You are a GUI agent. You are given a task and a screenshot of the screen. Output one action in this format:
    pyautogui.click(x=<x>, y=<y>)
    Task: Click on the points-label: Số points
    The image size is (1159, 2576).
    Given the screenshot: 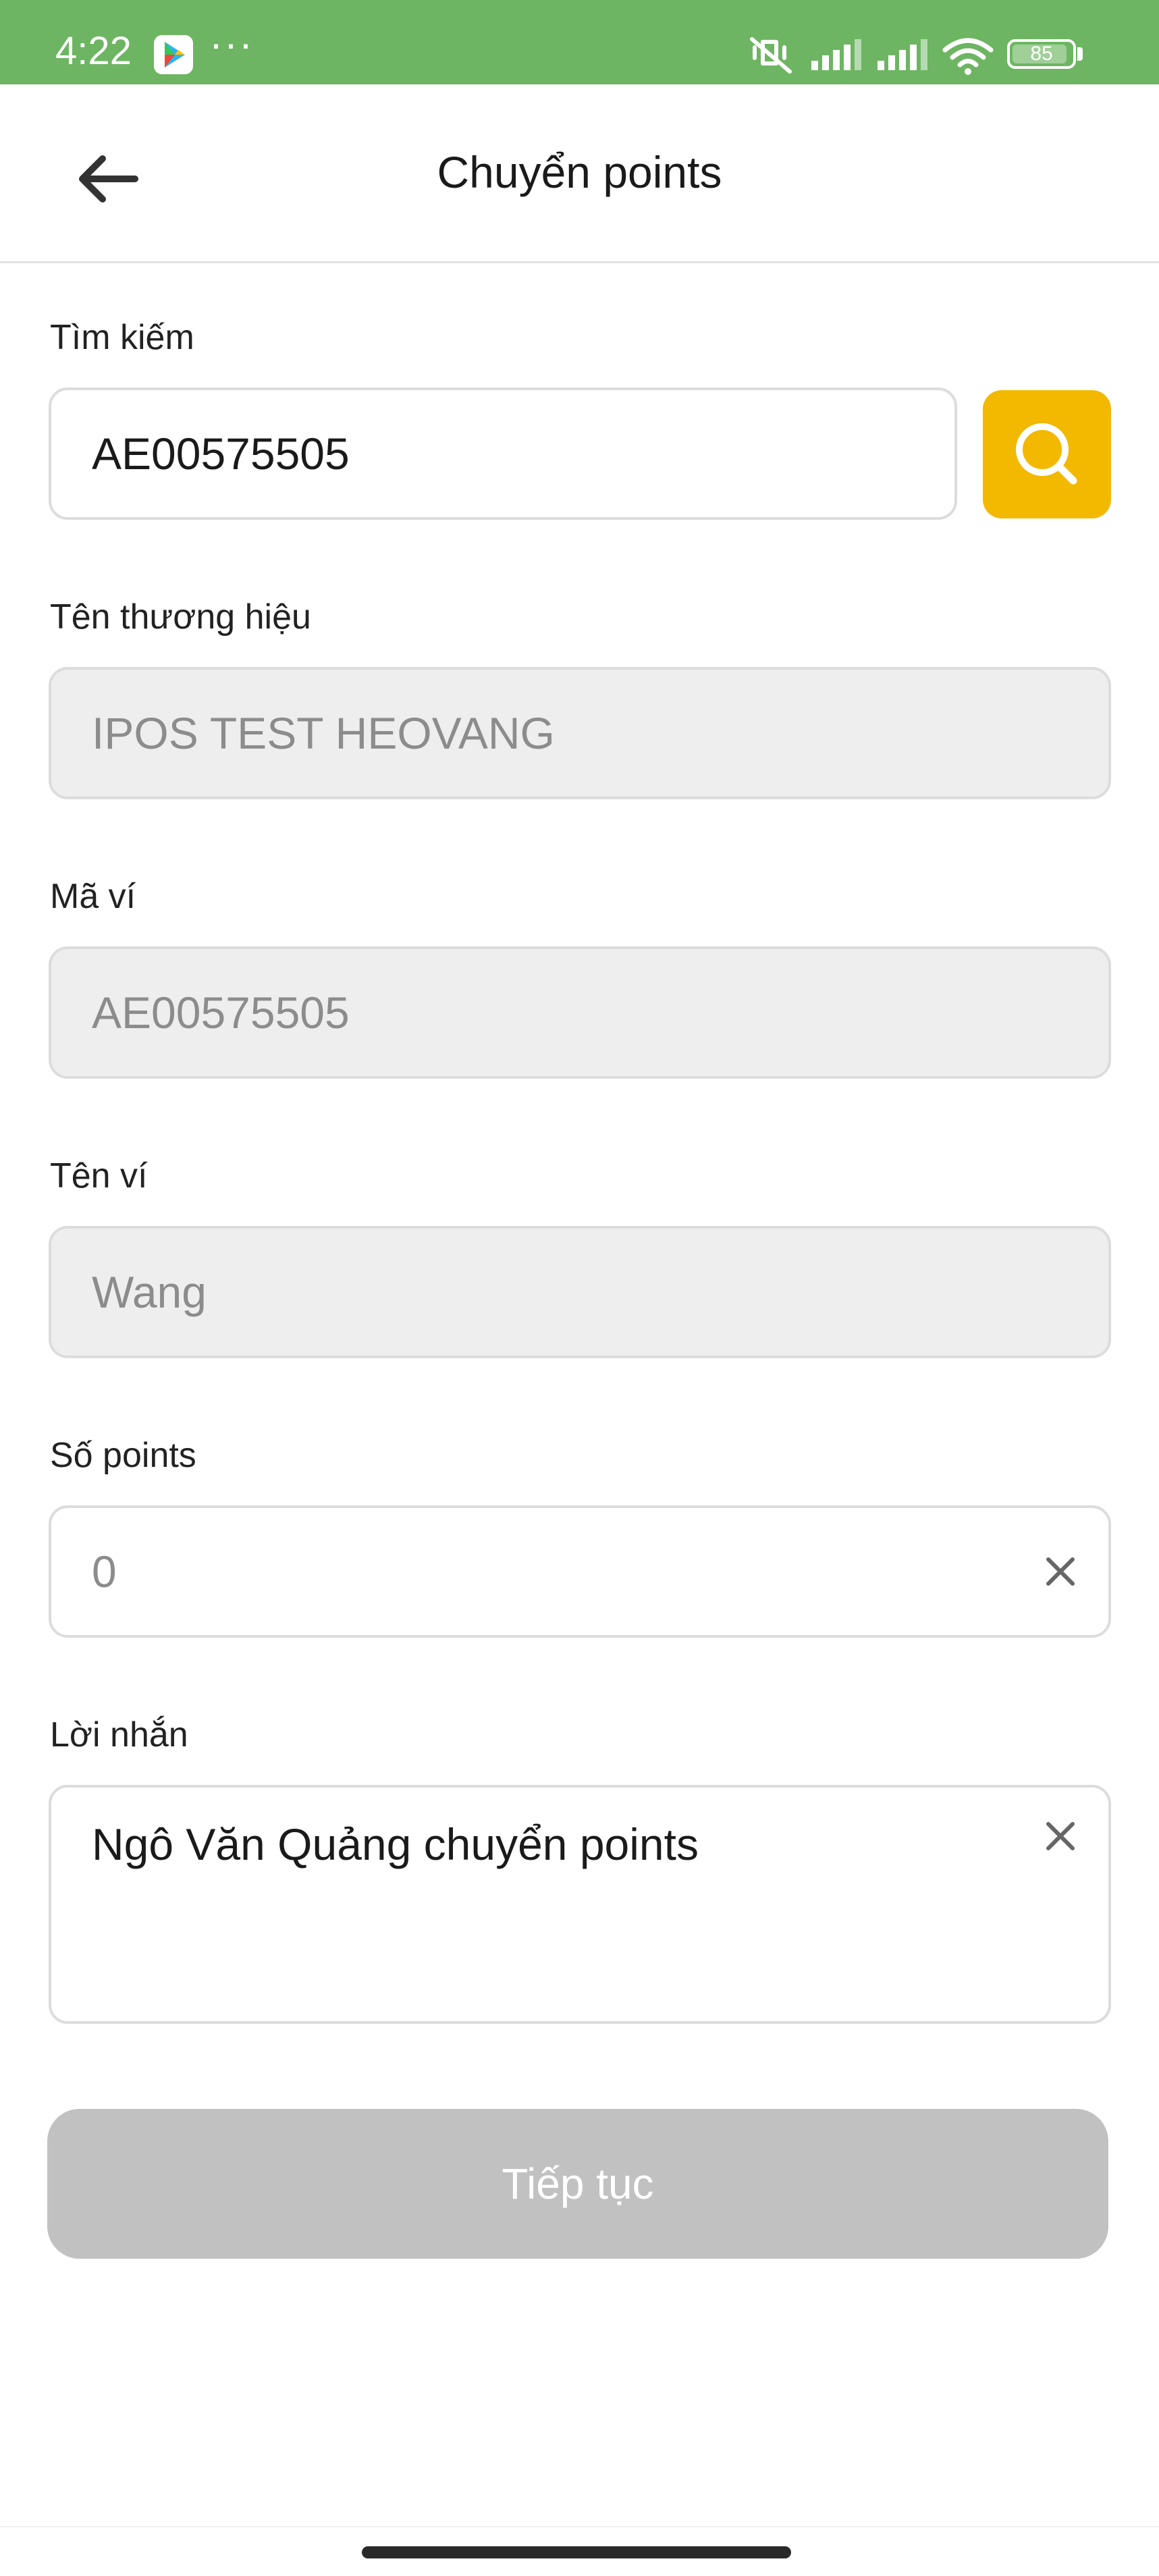 What is the action you would take?
    pyautogui.click(x=123, y=1455)
    